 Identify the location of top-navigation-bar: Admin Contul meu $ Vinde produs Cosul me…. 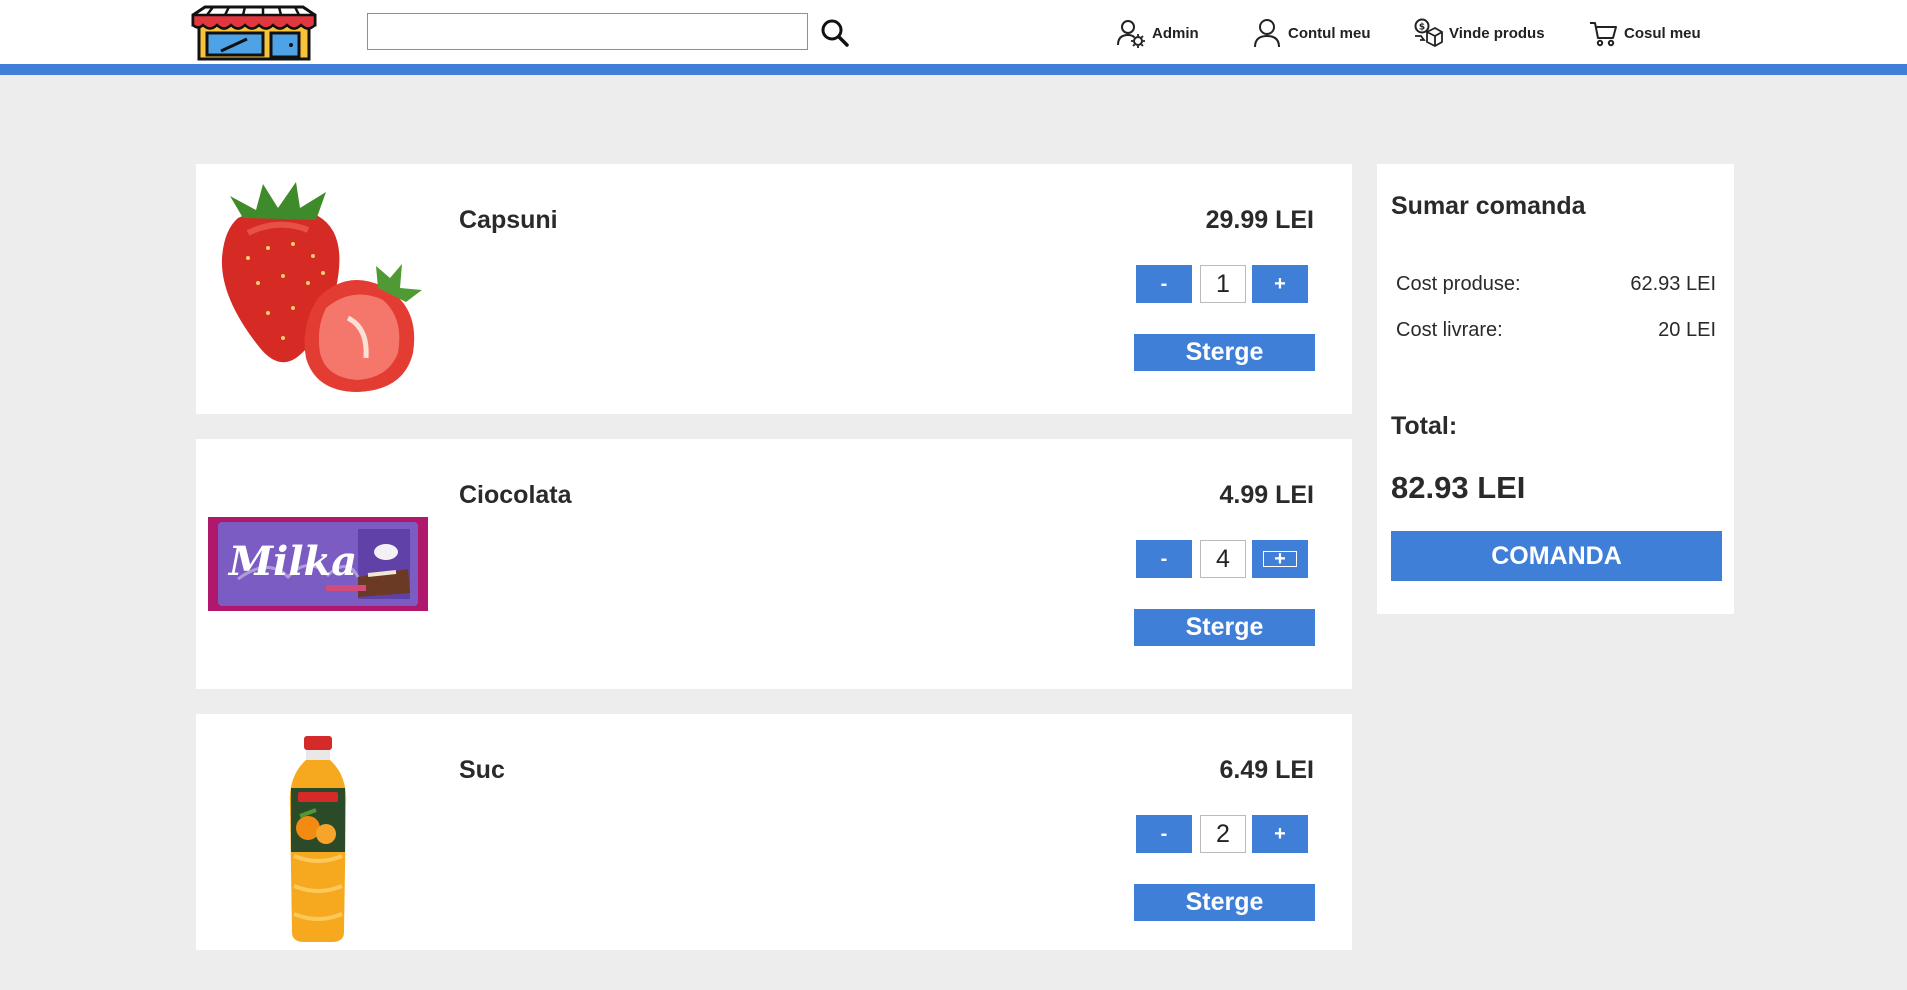
(953, 32).